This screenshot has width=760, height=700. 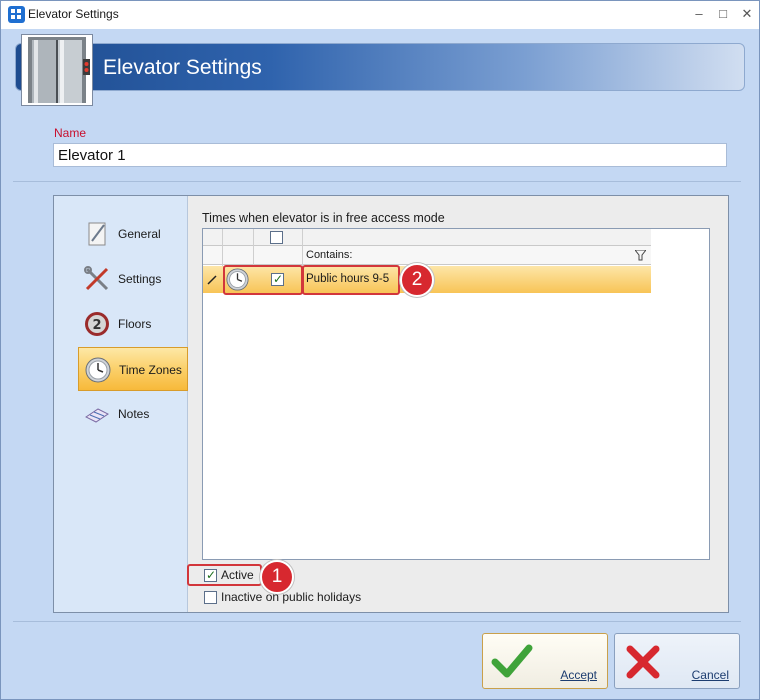 I want to click on sidebar-item-floors: 2 Floors, so click(x=133, y=324).